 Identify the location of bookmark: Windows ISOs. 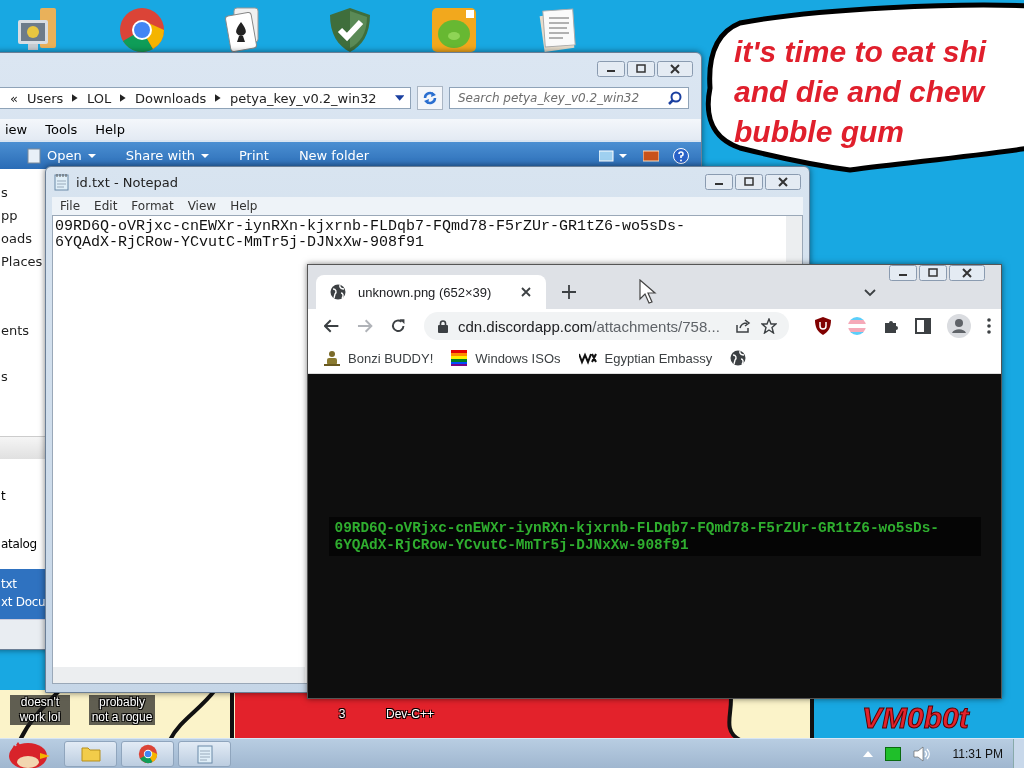
(506, 358).